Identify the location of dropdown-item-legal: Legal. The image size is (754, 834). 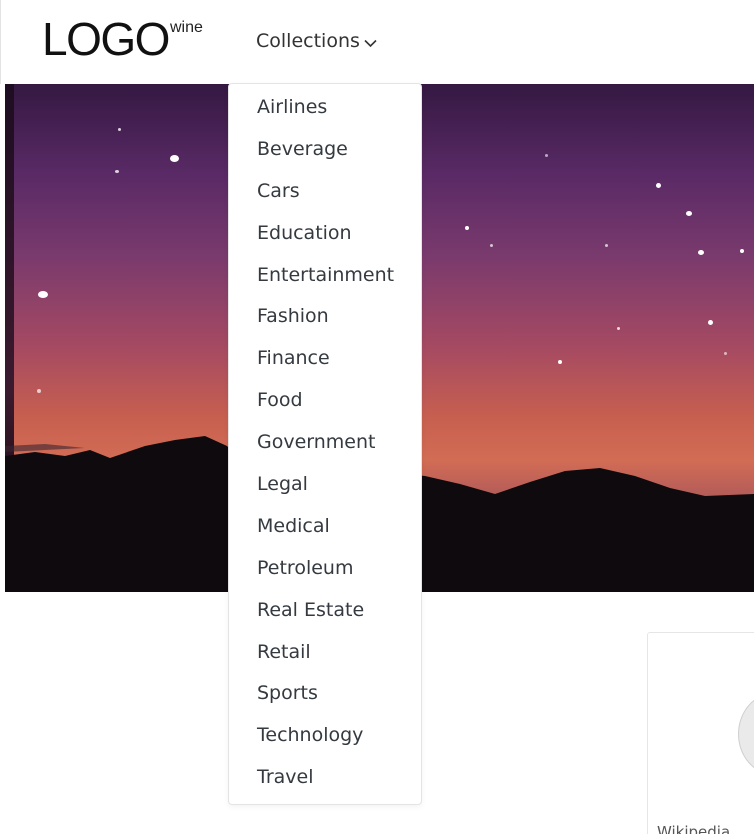
(325, 493).